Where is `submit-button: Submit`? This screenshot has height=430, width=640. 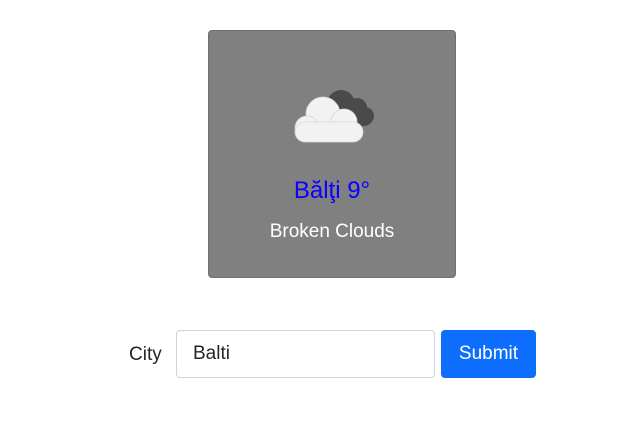
submit-button: Submit is located at coordinates (488, 354).